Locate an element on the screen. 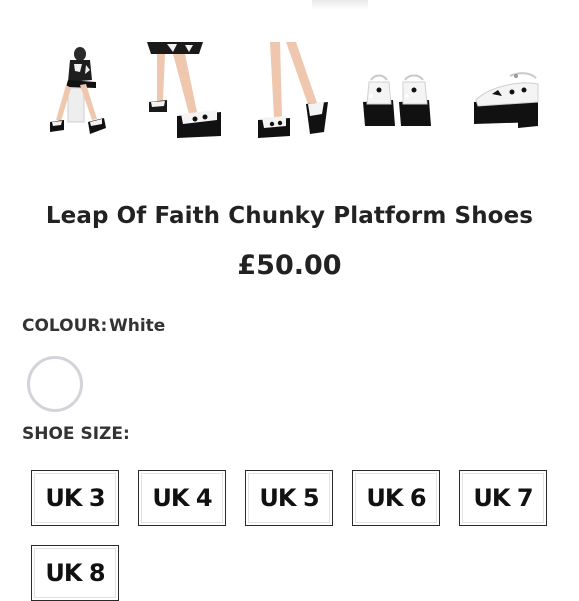  size-option-uk-3: UK 3 is located at coordinates (75, 498).